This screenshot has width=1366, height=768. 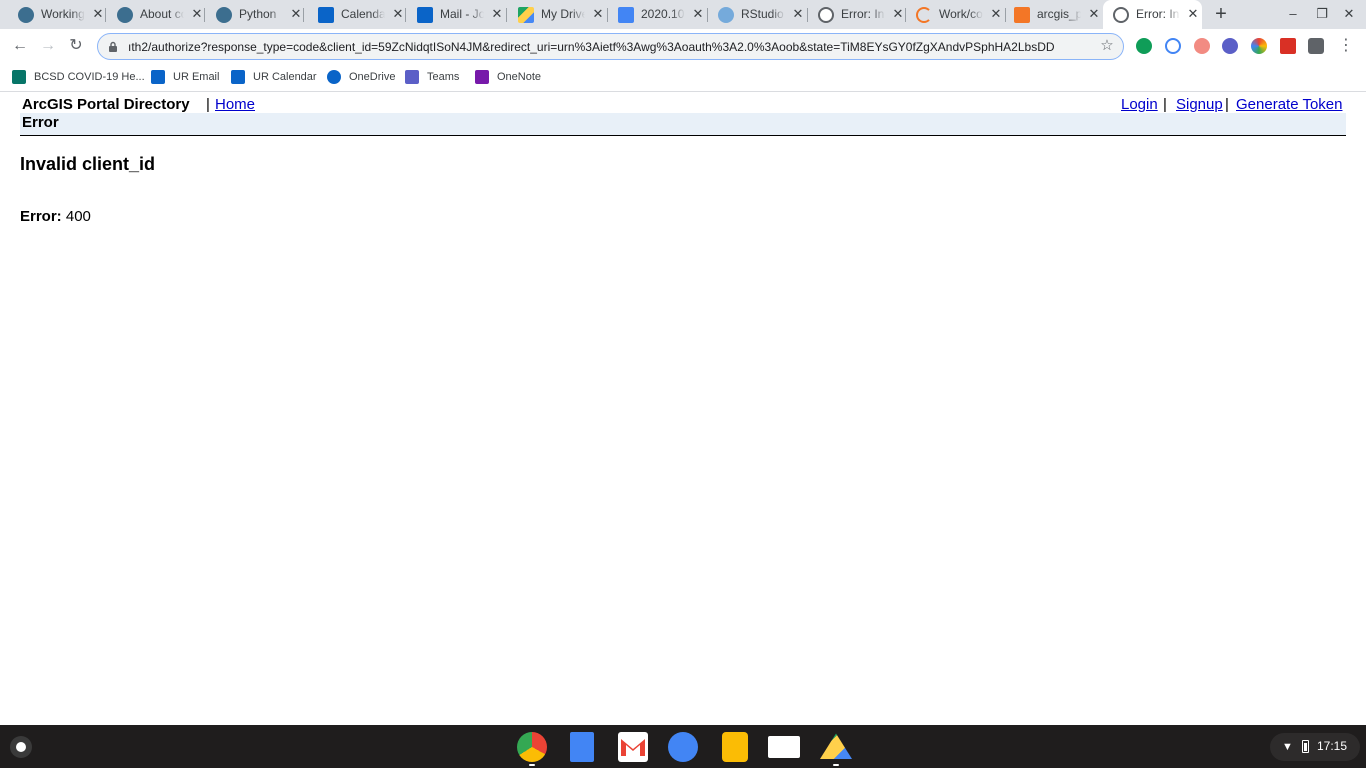 What do you see at coordinates (532, 747) in the screenshot?
I see `chrome-icon` at bounding box center [532, 747].